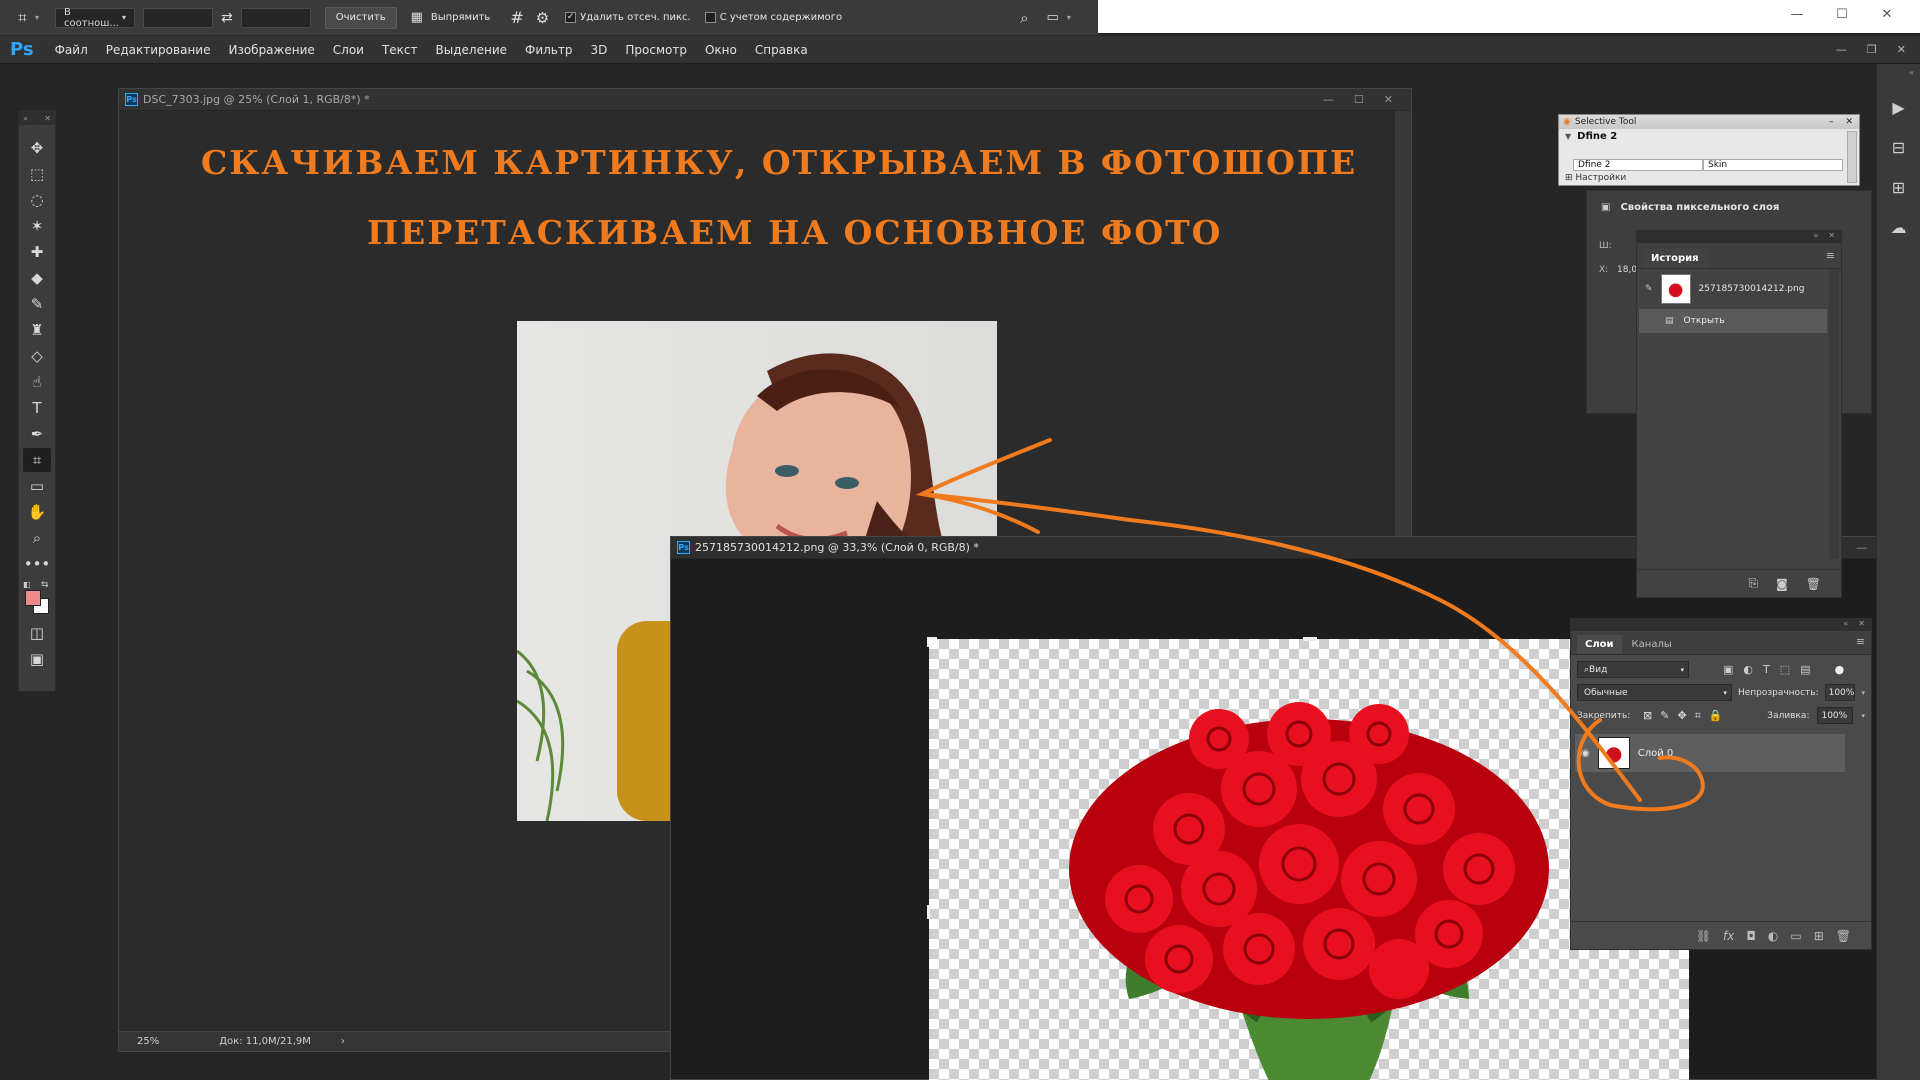 This screenshot has width=1920, height=1080. Describe the element at coordinates (1392, 99) in the screenshot. I see `doc-close-icon: ✕` at that location.